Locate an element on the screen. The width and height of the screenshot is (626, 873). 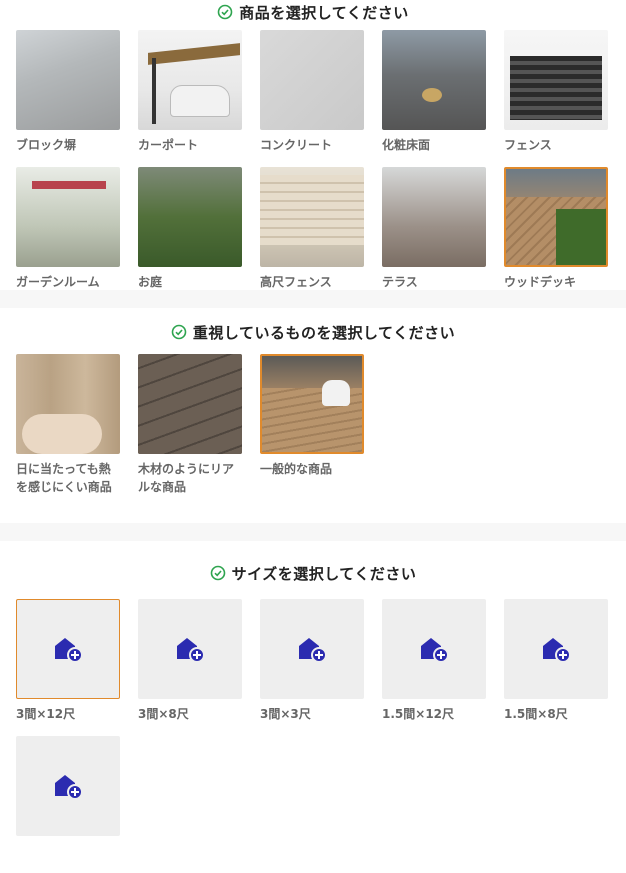
product-item-concrete: コンクリート is located at coordinates (312, 98).